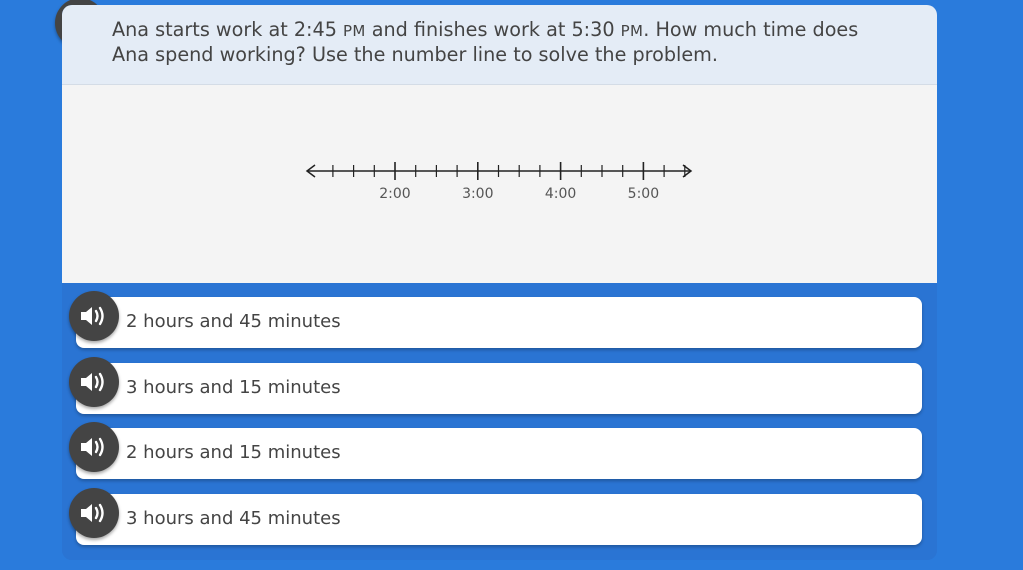  I want to click on question-text-start: Ana starts work at 2:45, so click(228, 29).